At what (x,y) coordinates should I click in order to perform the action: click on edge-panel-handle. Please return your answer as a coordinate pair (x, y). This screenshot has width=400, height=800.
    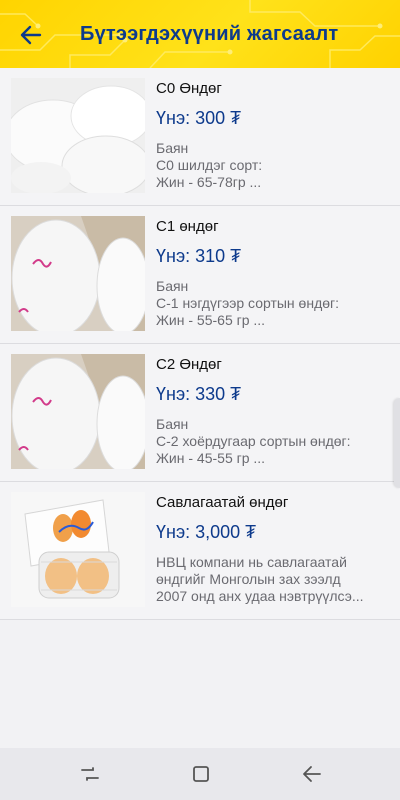
    Looking at the image, I should click on (397, 443).